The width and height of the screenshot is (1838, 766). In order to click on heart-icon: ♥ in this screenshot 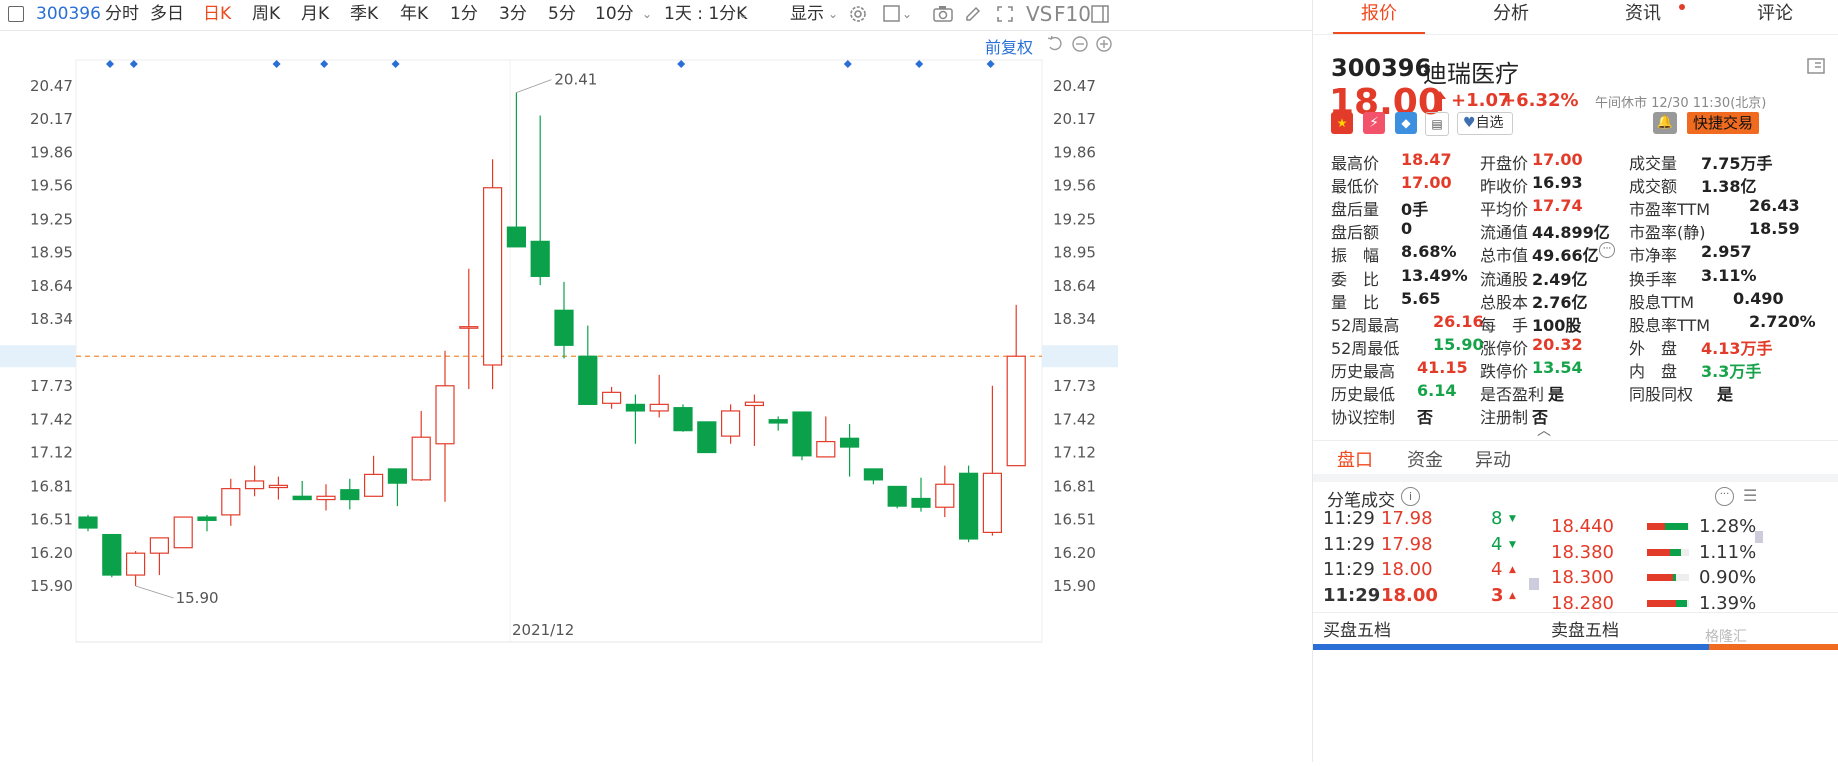, I will do `click(1469, 123)`.